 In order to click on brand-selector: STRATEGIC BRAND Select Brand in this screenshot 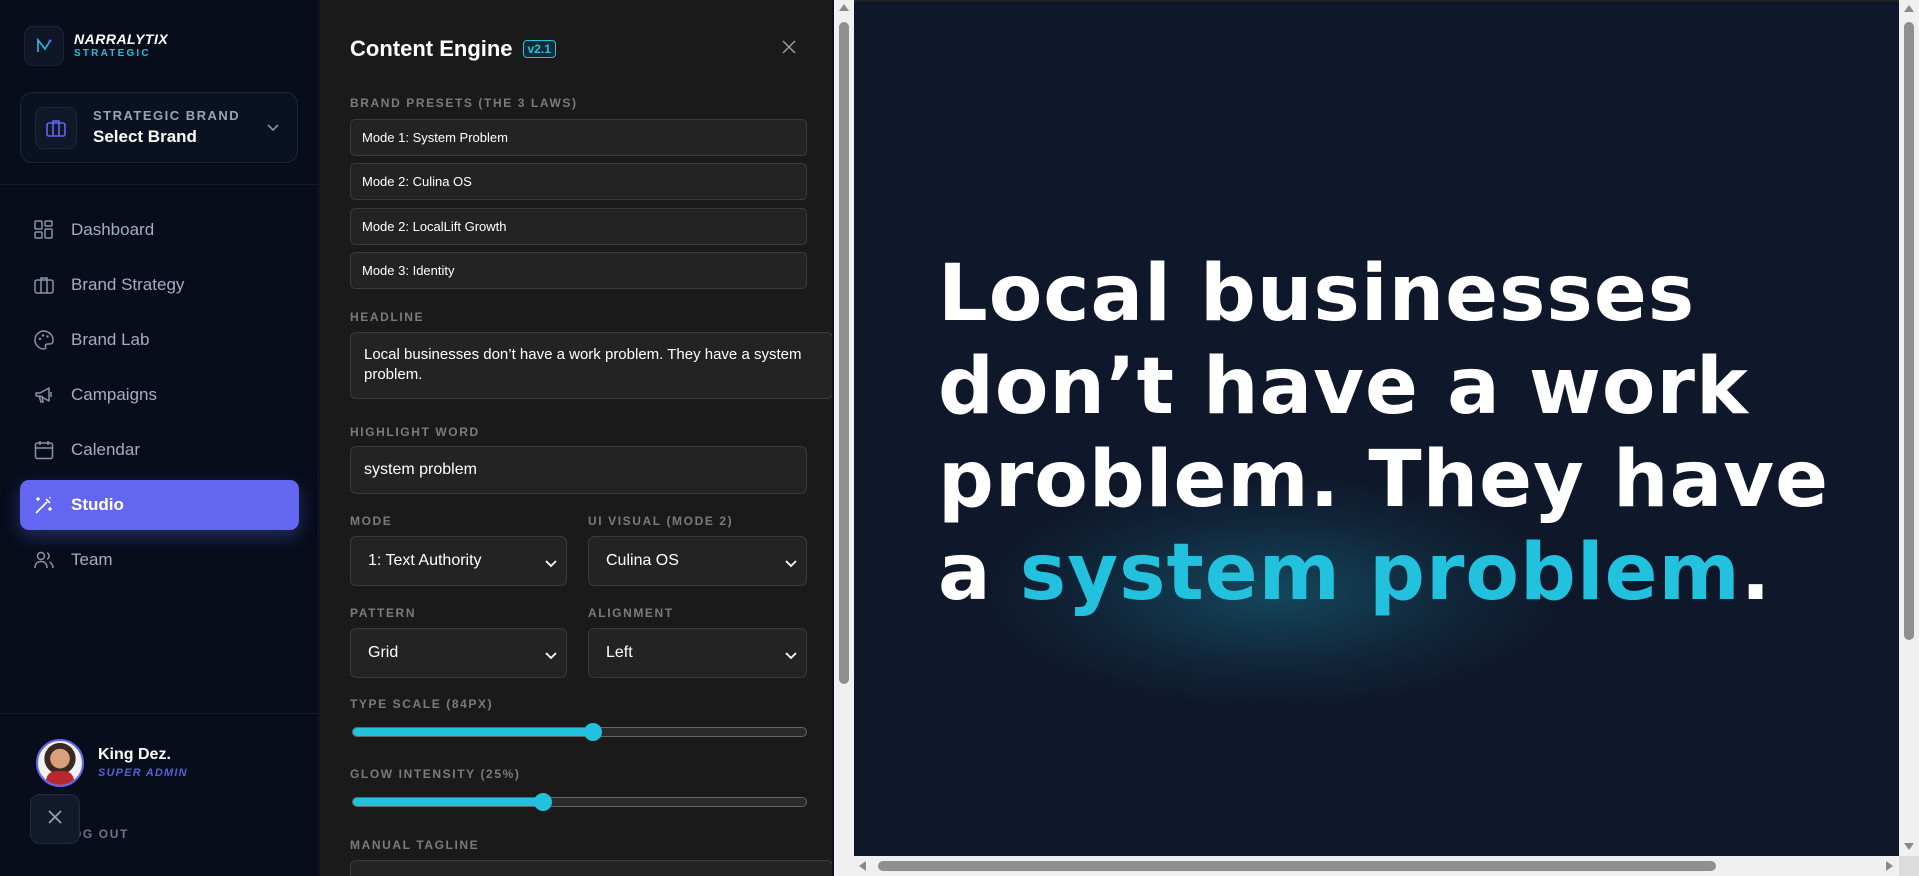, I will do `click(159, 127)`.